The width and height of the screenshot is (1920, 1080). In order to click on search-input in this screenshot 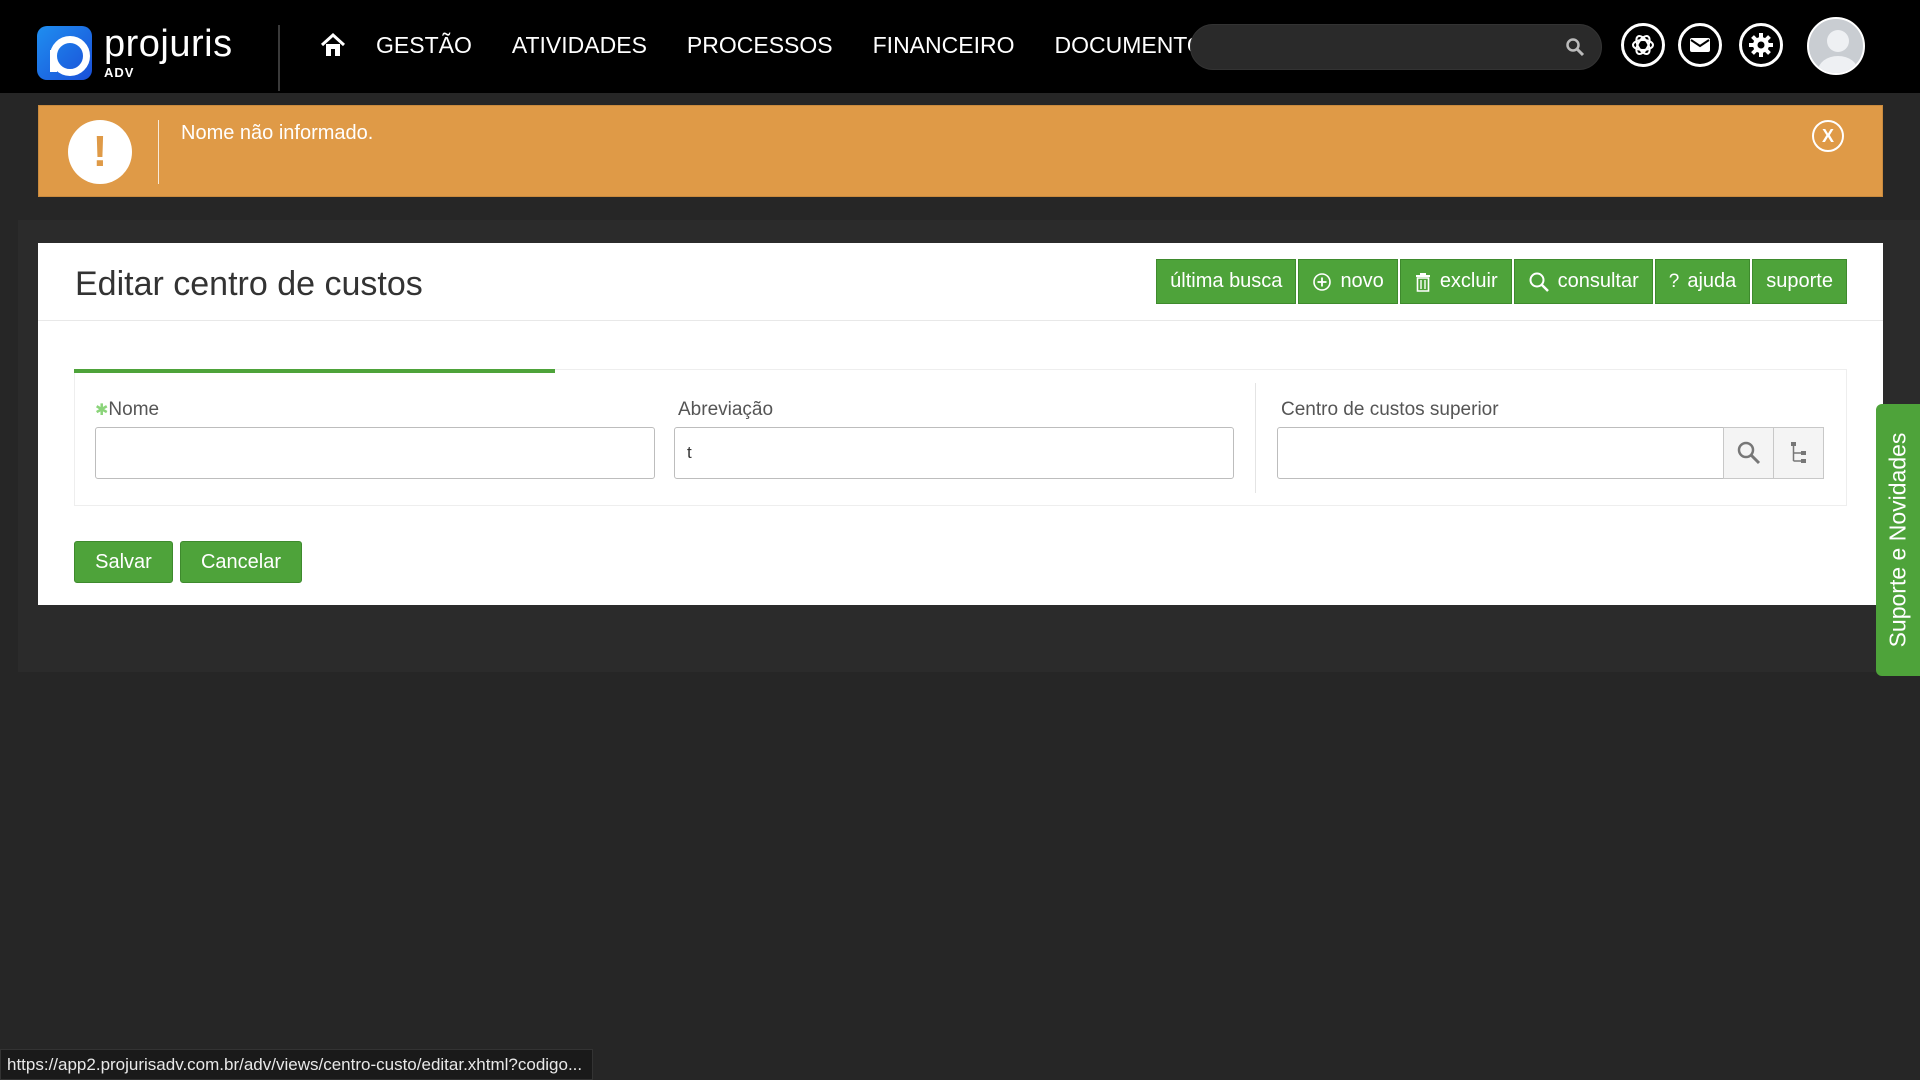, I will do `click(1396, 47)`.